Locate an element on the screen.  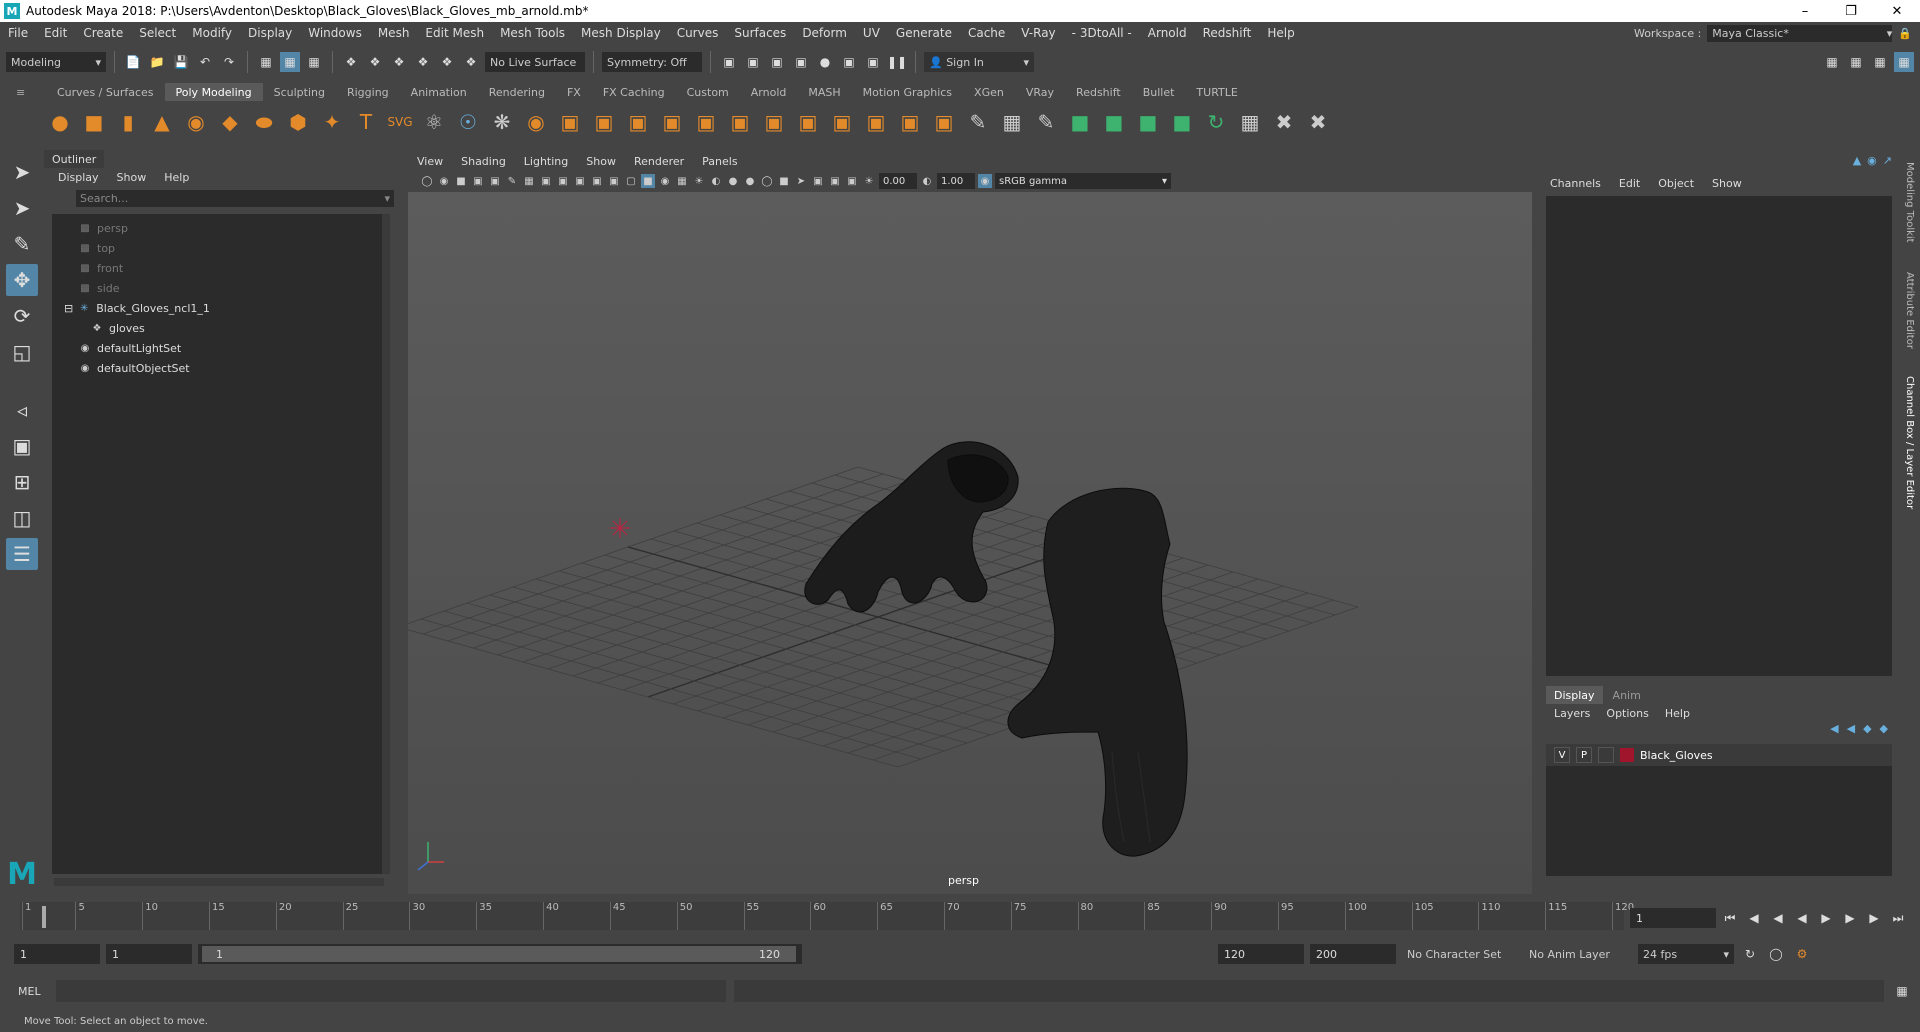
workspace-dropdown: Maya Classic* ▾ is located at coordinates (1800, 33).